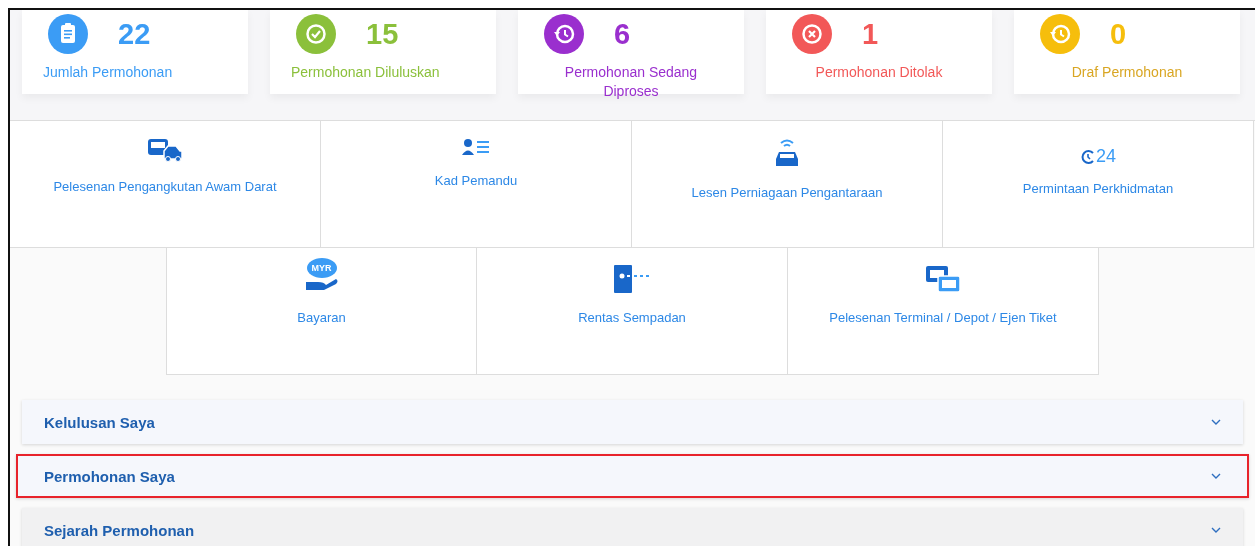  I want to click on stat-label: Permohonan Sedang Diproses, so click(631, 82).